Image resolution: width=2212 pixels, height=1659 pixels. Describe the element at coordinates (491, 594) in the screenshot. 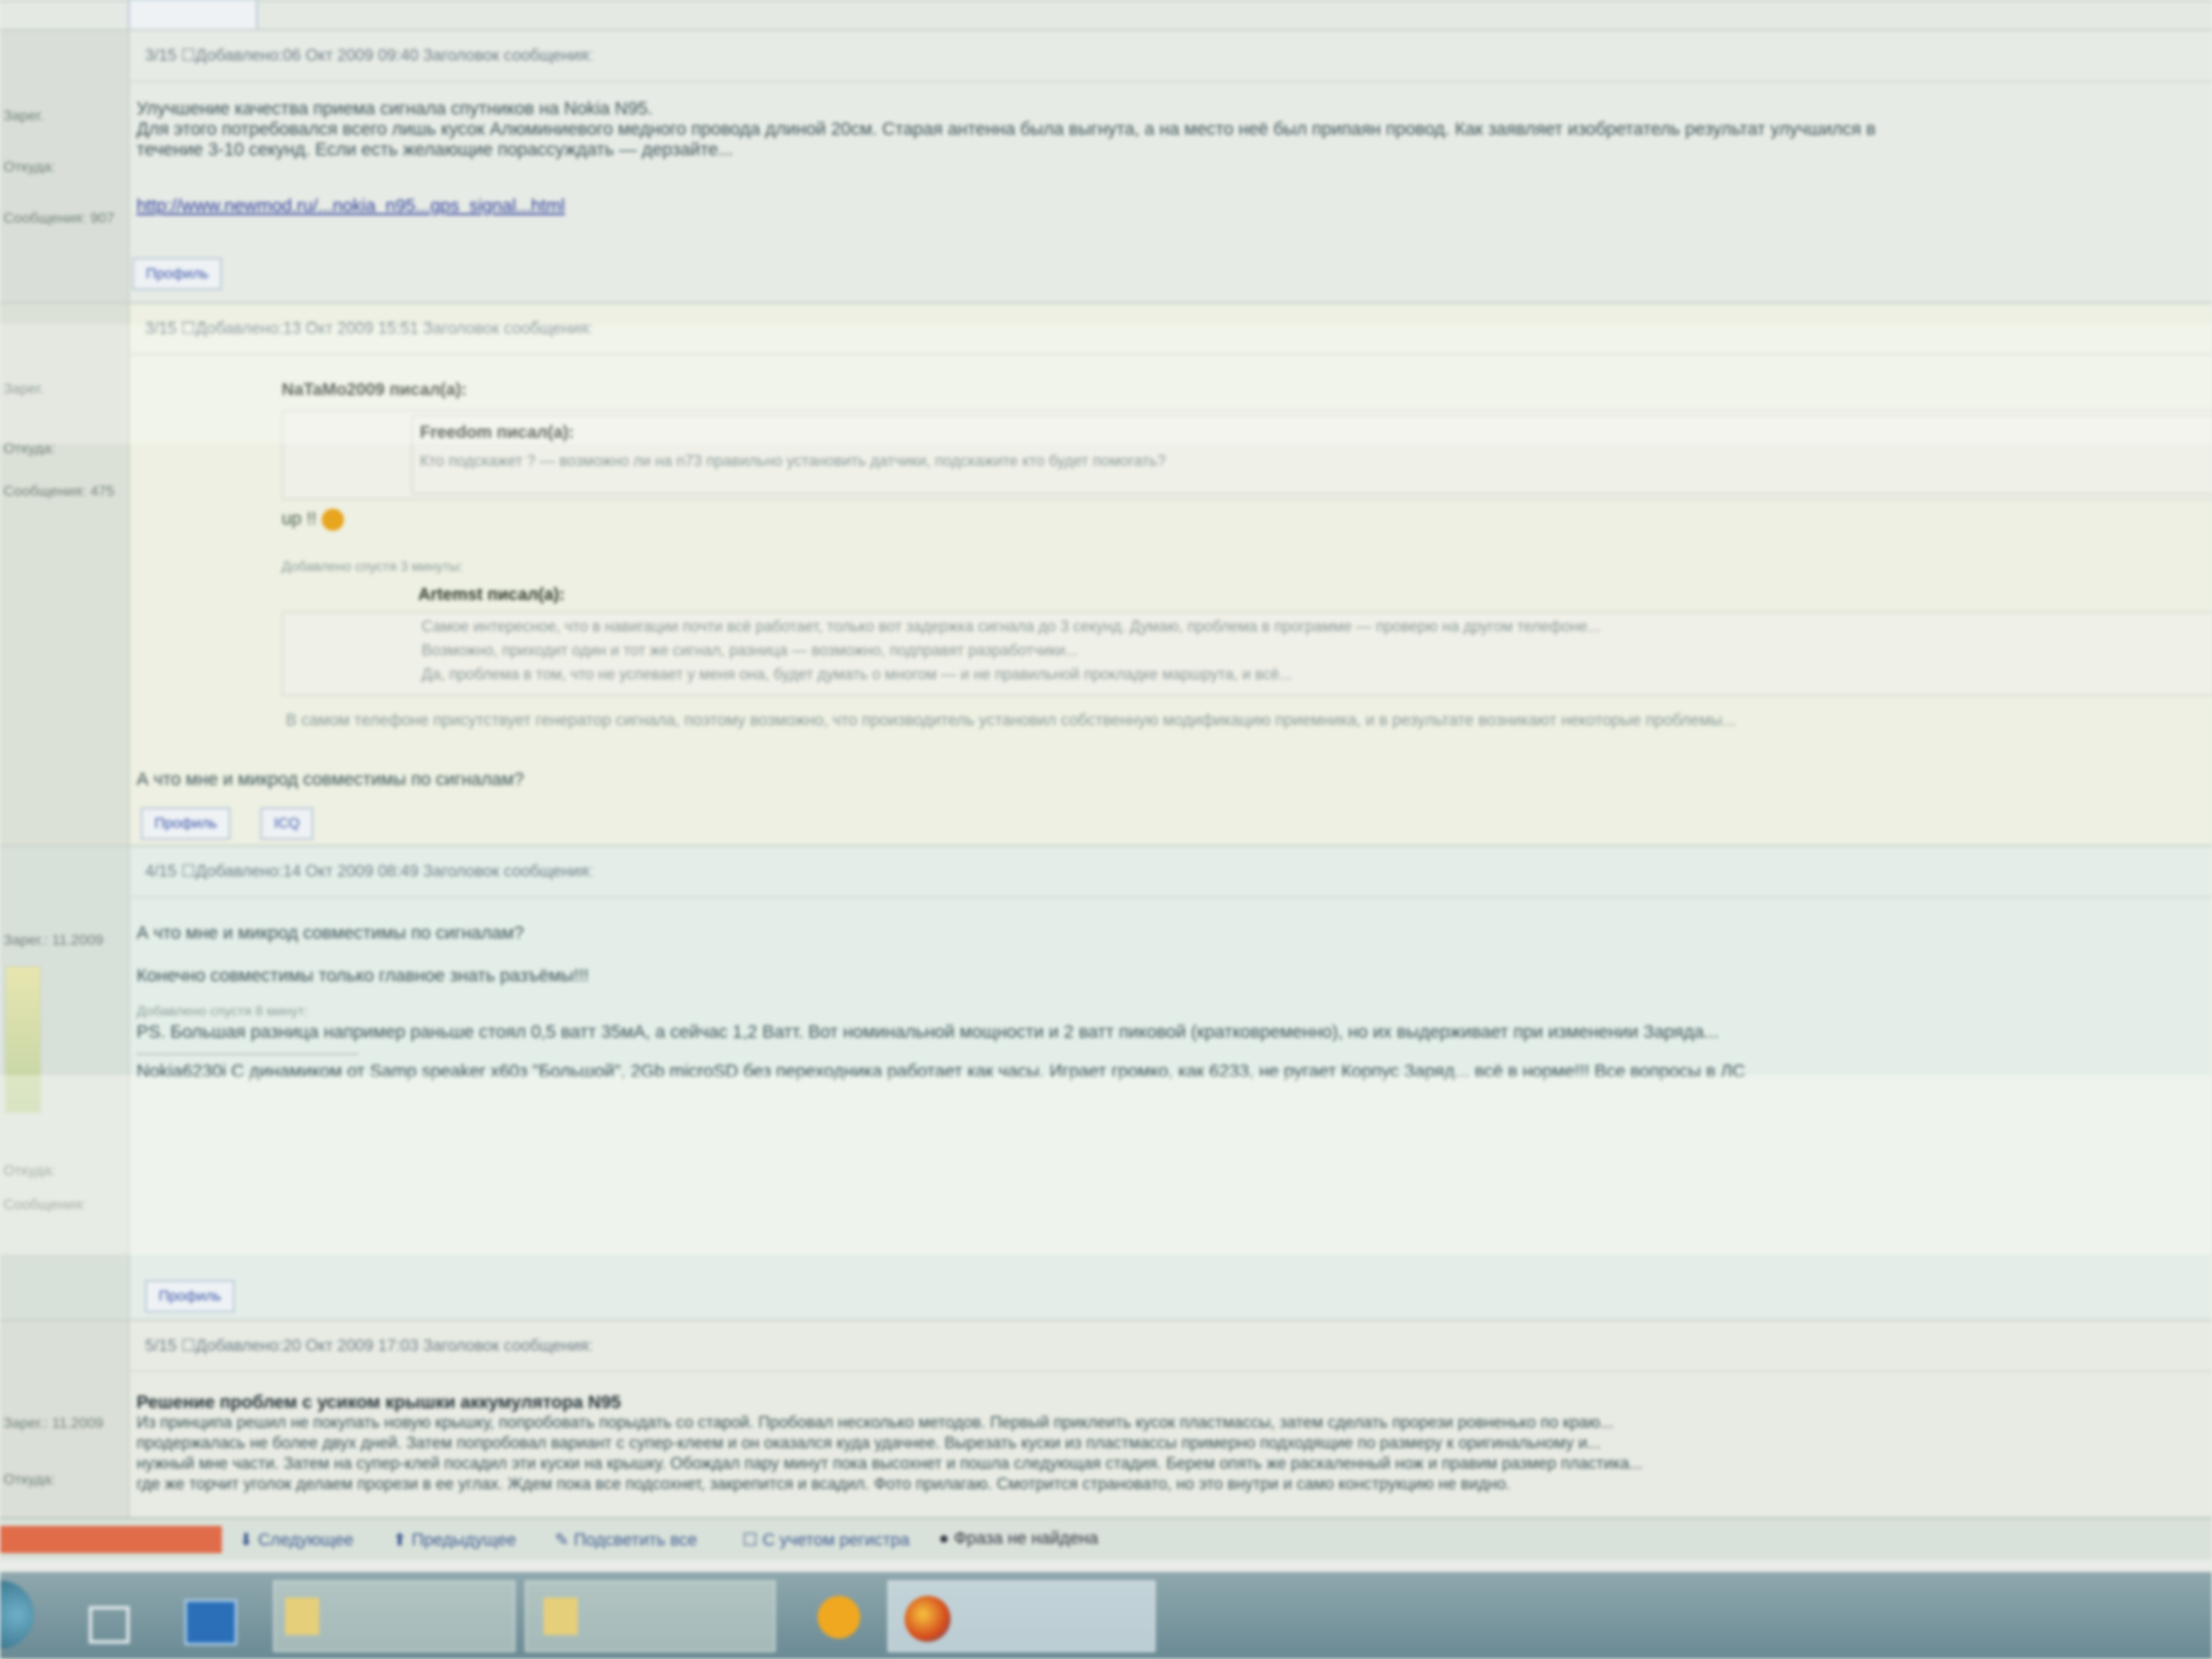

I see `quote-author: Artemst писал(а):` at that location.